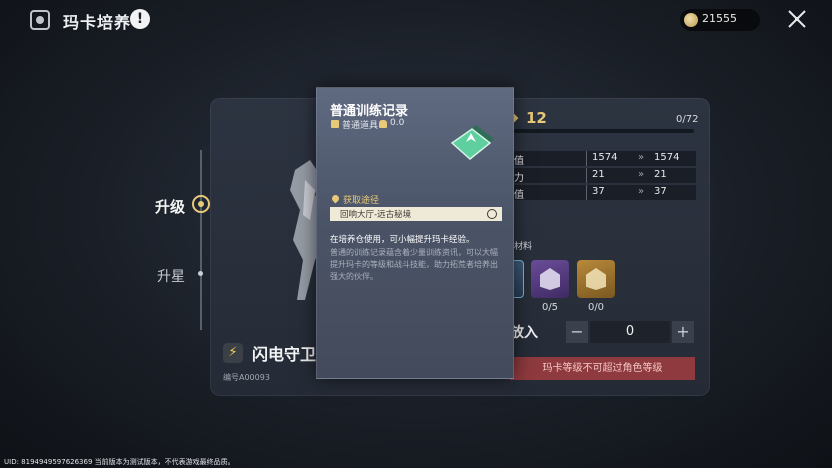  What do you see at coordinates (376, 215) in the screenshot?
I see `source-text: 回响大厅-远古秘境` at bounding box center [376, 215].